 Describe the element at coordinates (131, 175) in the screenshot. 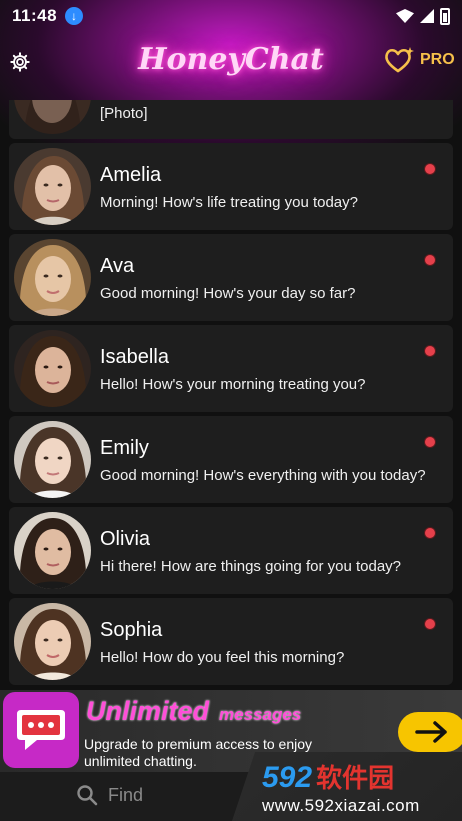

I see `chat-name: Amelia` at that location.